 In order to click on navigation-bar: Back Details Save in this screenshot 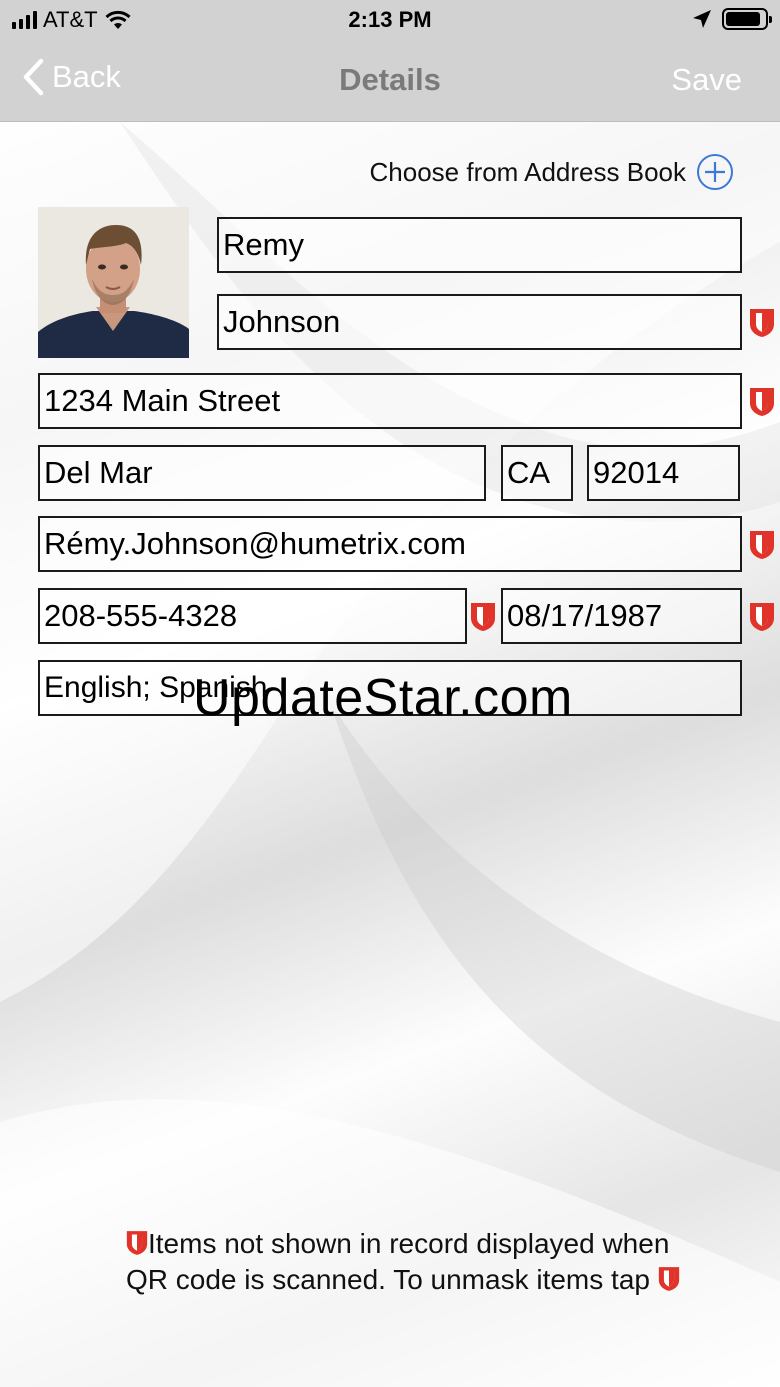, I will do `click(390, 81)`.